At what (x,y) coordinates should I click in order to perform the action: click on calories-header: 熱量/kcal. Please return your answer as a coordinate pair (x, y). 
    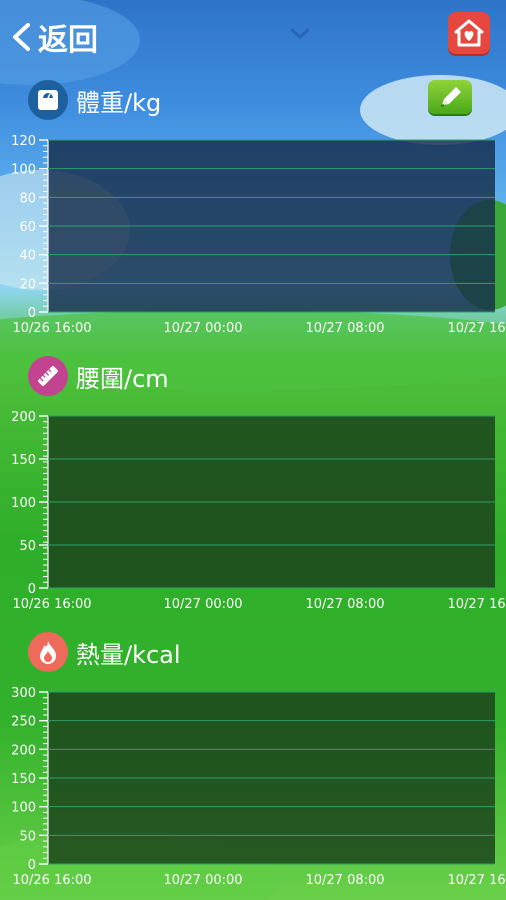
    Looking at the image, I should click on (104, 652).